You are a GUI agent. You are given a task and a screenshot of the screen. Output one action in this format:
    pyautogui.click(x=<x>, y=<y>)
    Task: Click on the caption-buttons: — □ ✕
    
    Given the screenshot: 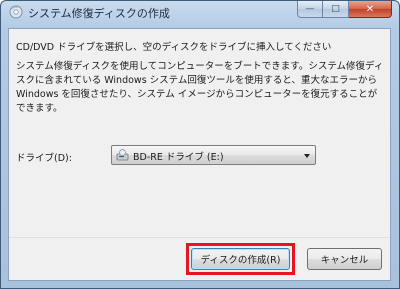 What is the action you would take?
    pyautogui.click(x=344, y=10)
    